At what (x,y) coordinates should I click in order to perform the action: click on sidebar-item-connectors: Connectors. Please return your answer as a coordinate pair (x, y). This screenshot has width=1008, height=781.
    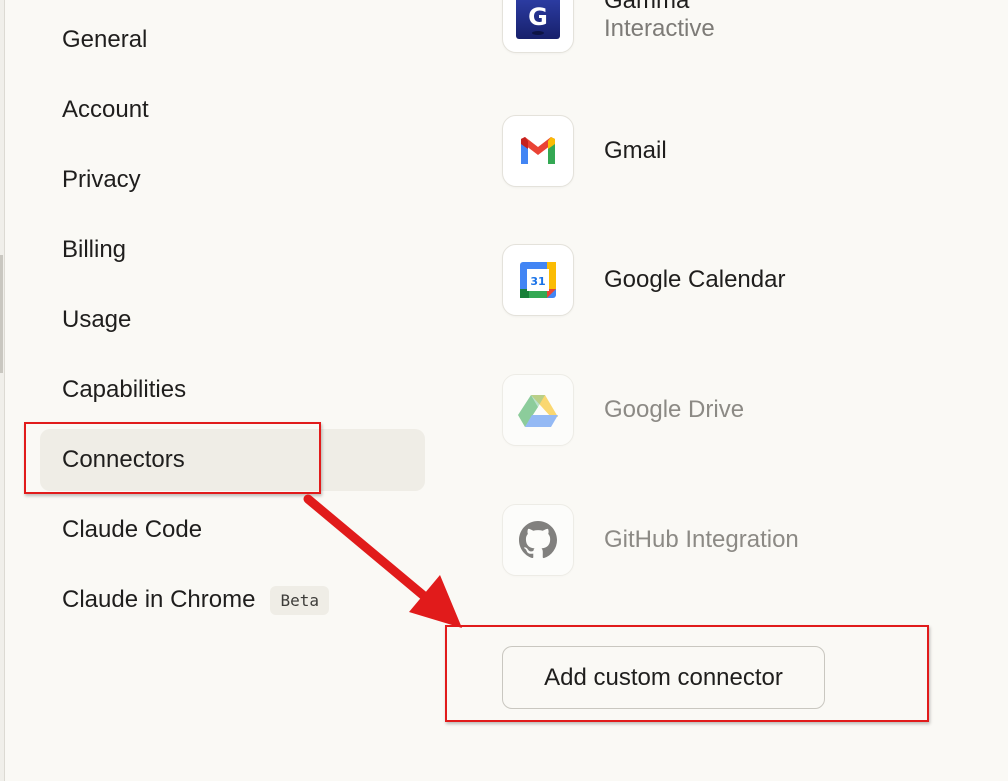
    Looking at the image, I should click on (232, 460).